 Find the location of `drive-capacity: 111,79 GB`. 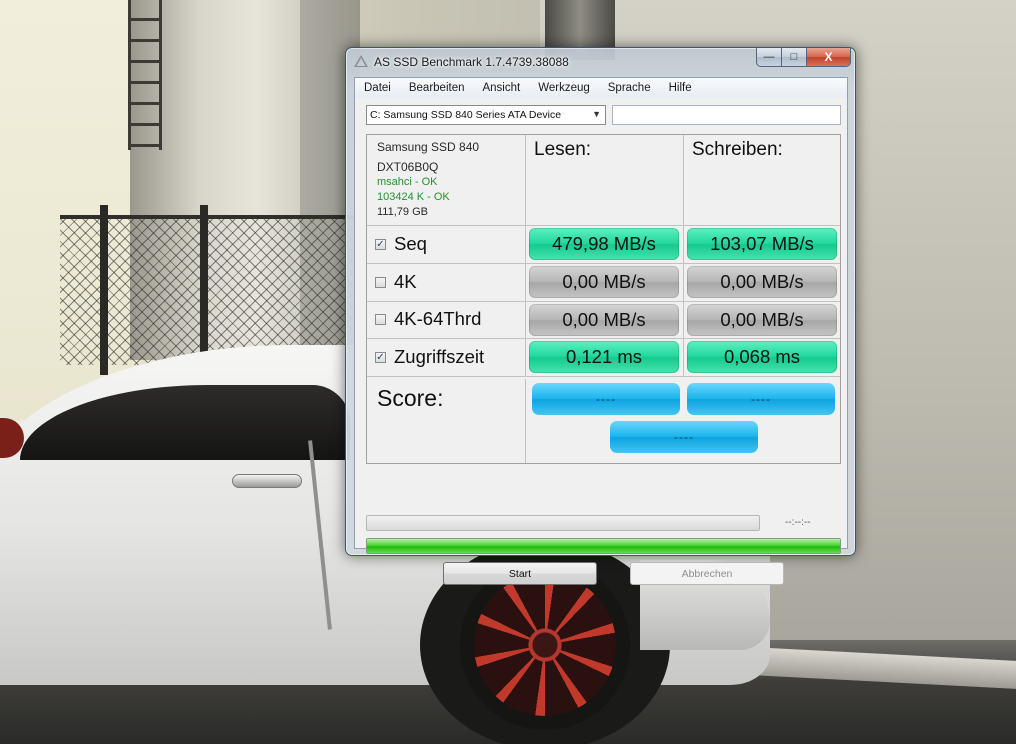

drive-capacity: 111,79 GB is located at coordinates (402, 212).